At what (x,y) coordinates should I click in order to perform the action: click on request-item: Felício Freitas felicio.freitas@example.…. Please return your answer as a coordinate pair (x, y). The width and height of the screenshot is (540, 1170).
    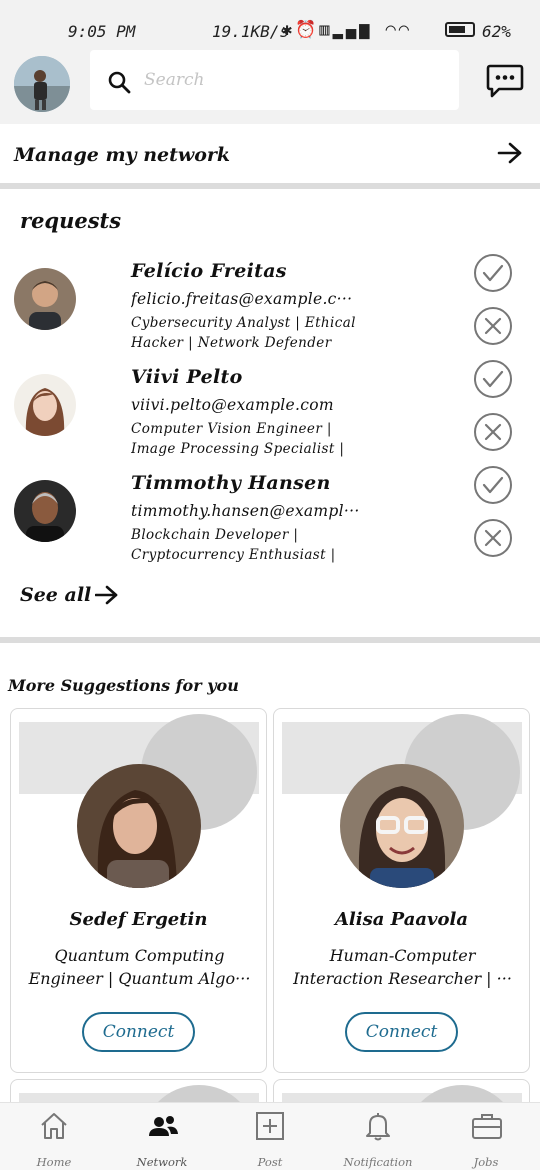
    Looking at the image, I should click on (270, 310).